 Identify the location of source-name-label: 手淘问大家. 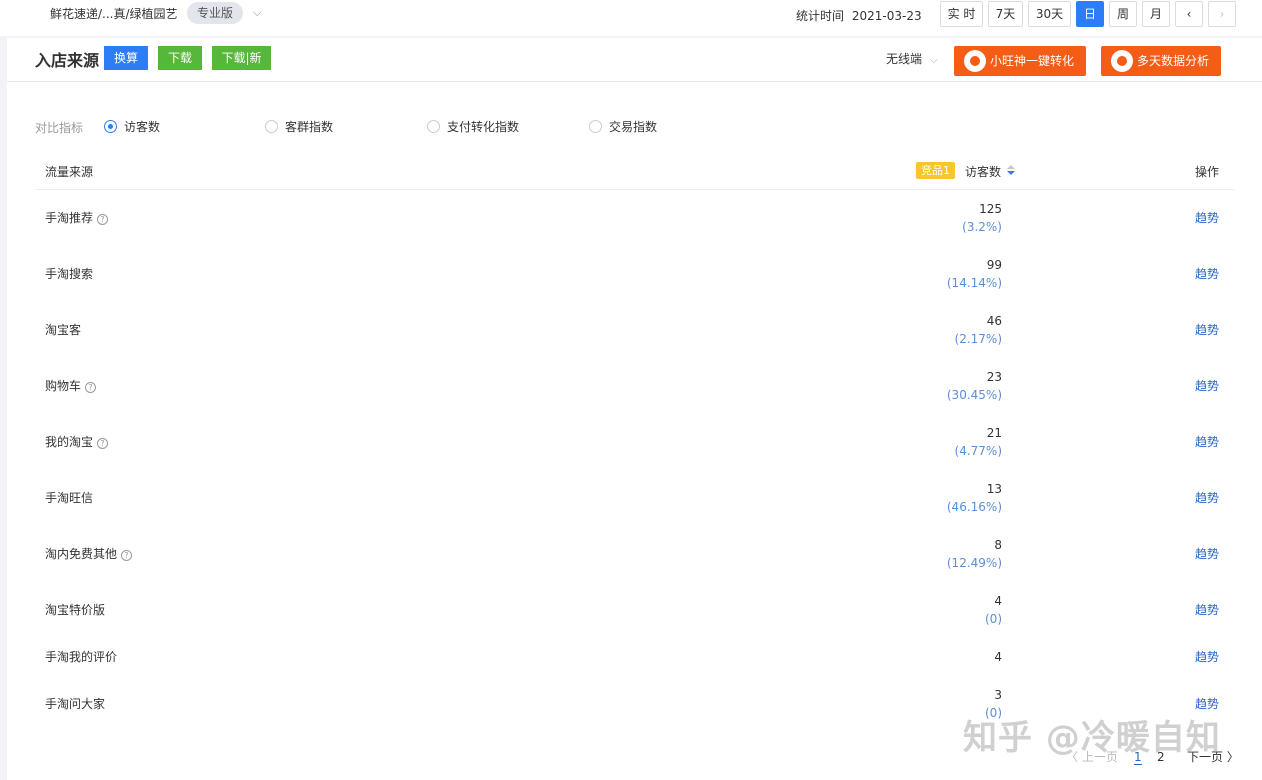
(75, 704).